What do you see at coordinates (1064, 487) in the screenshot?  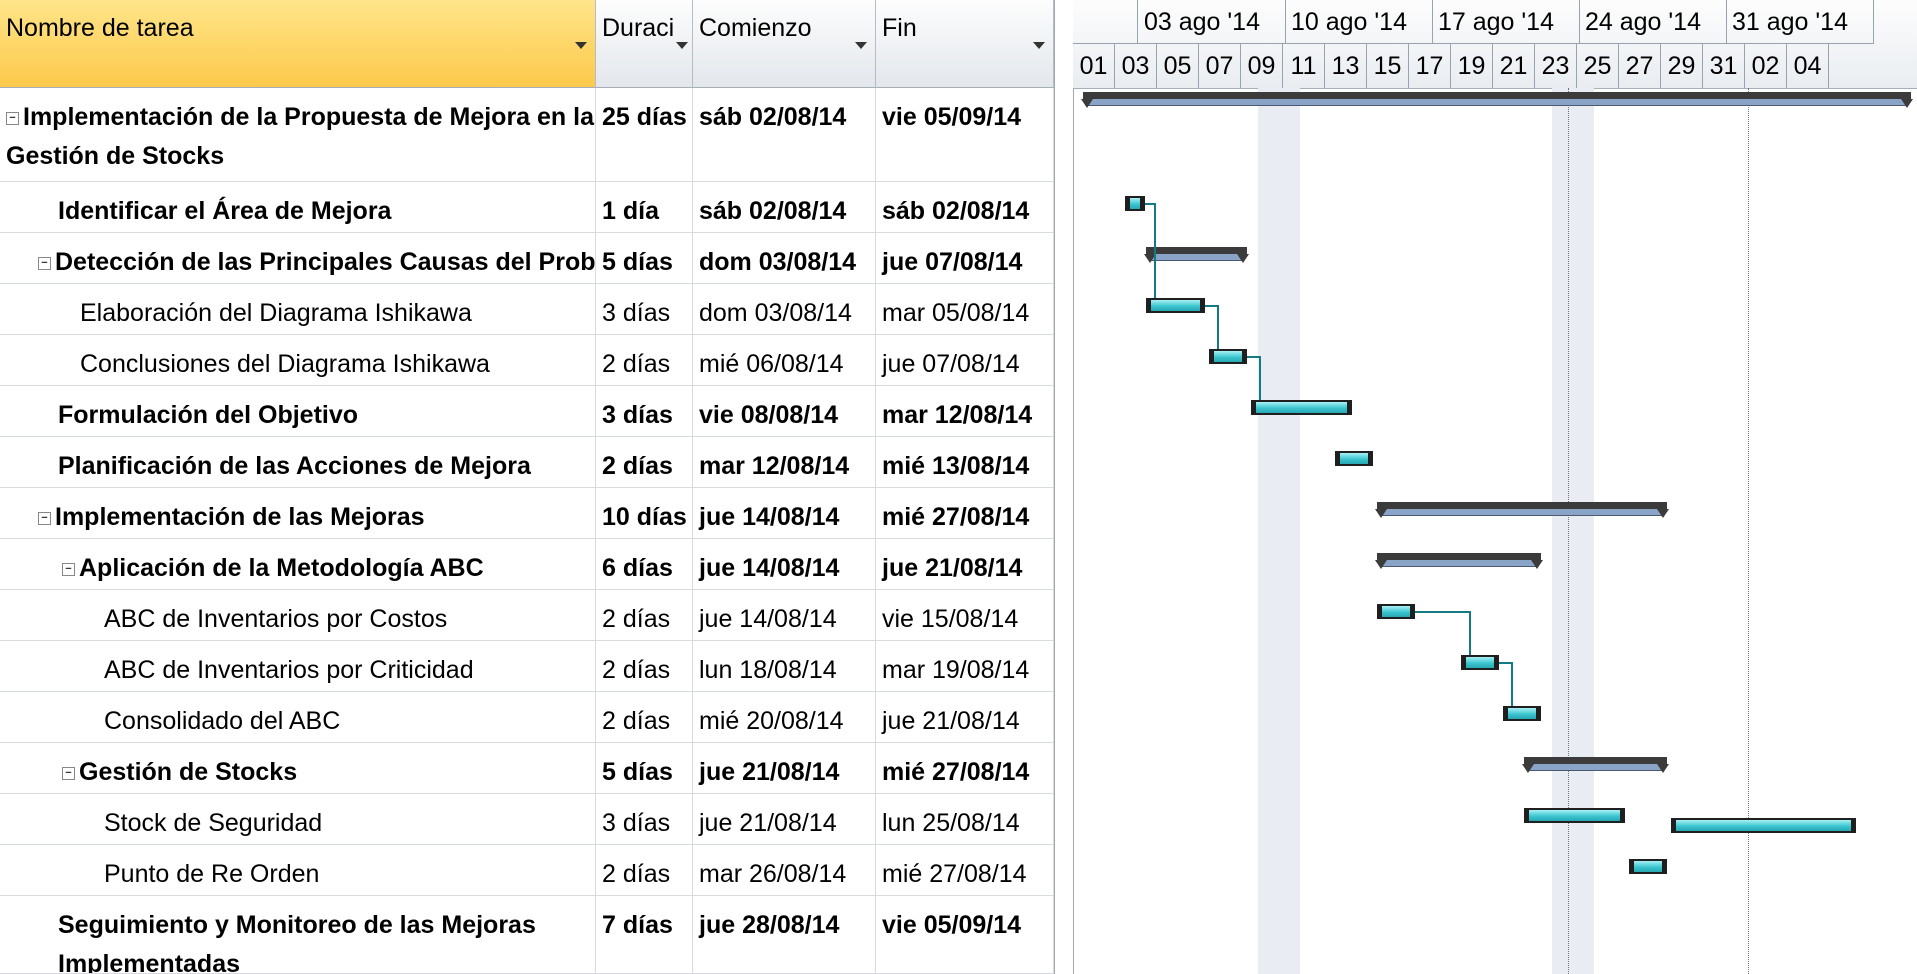 I see `view-splitter` at bounding box center [1064, 487].